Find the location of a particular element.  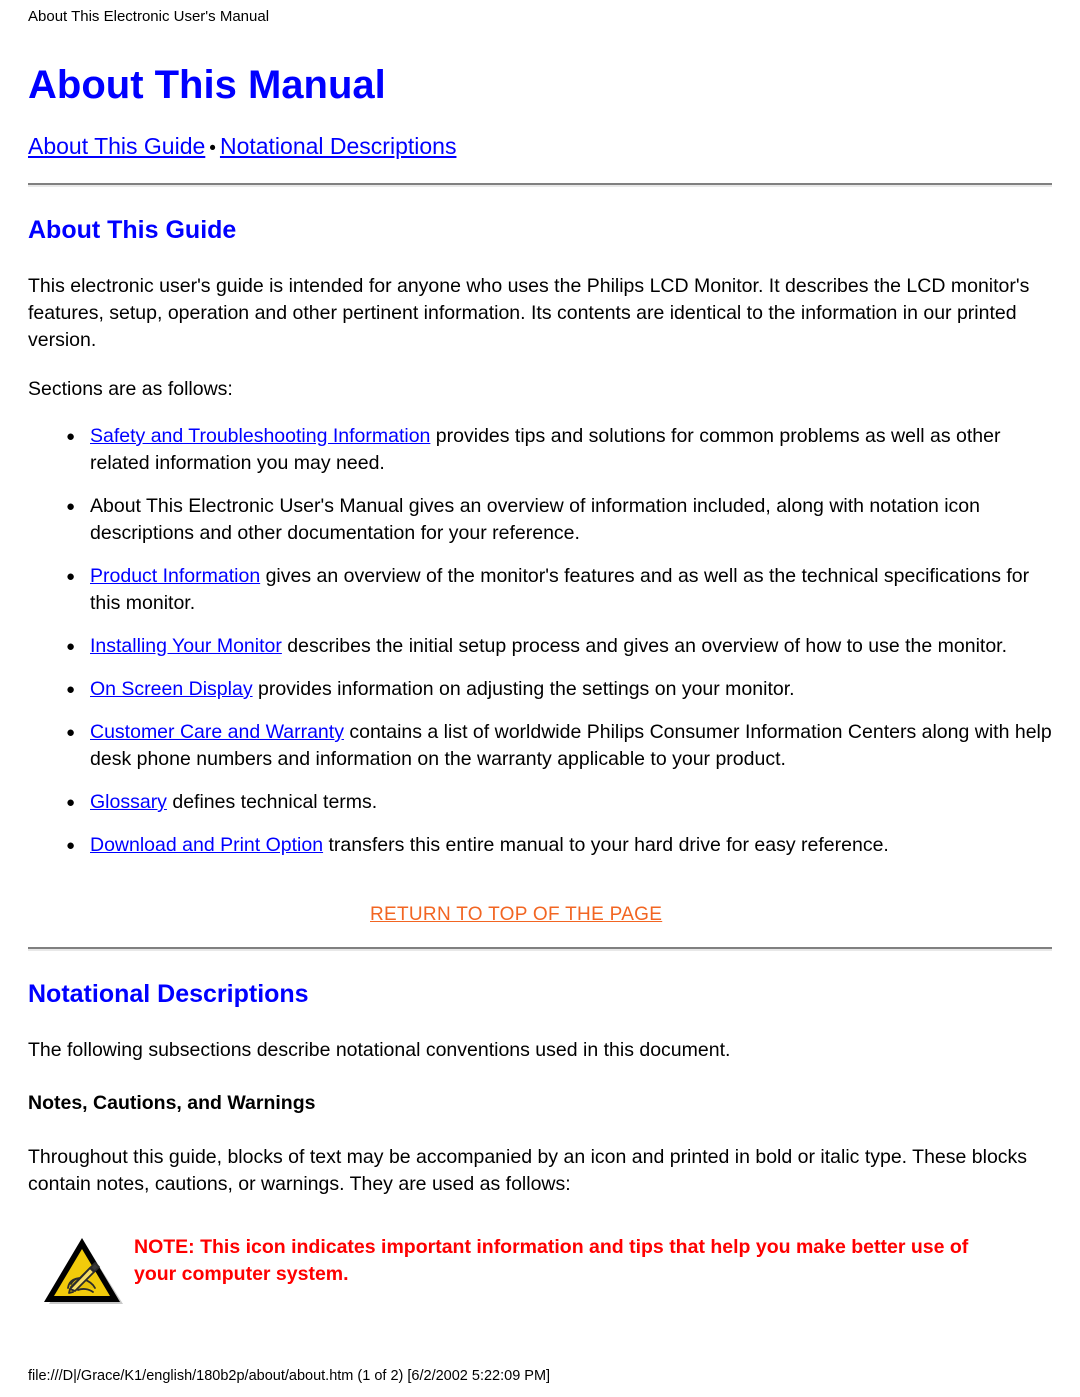

list-item-link: Installing Your Monitor is located at coordinates (186, 646).